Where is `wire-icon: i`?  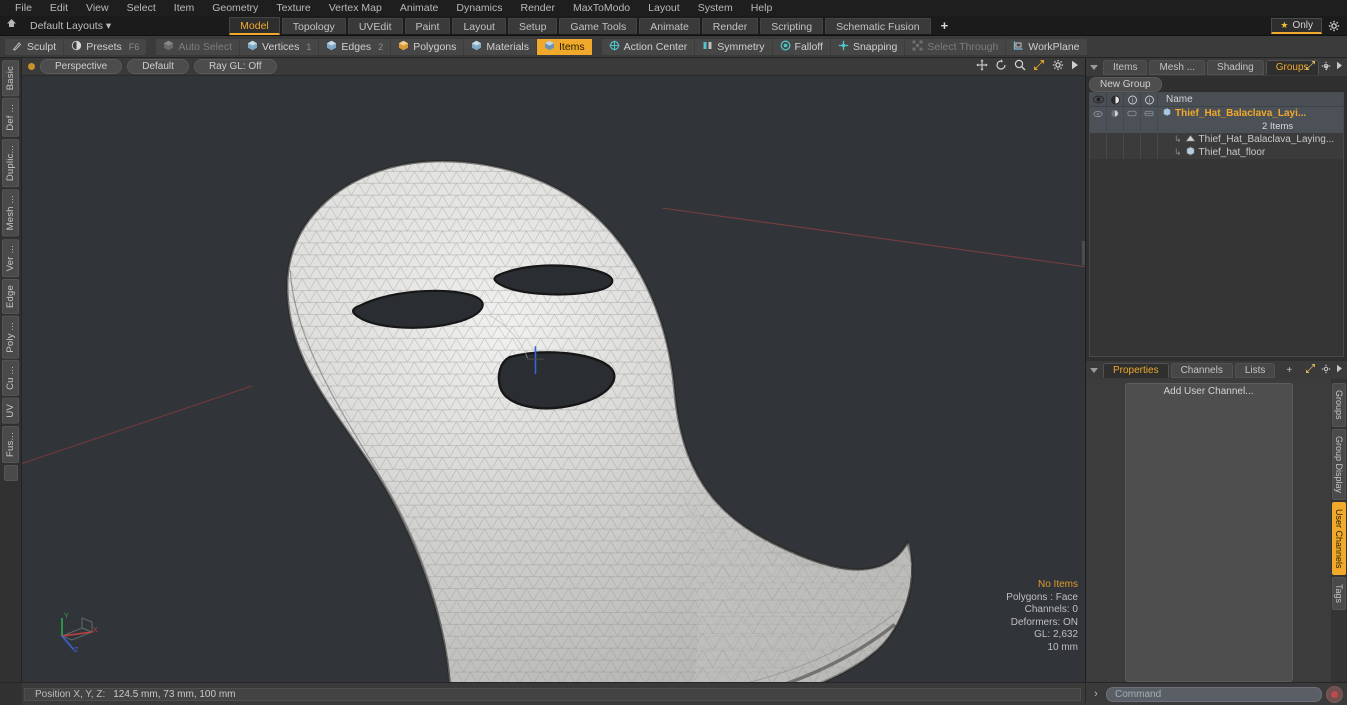 wire-icon: i is located at coordinates (1149, 99).